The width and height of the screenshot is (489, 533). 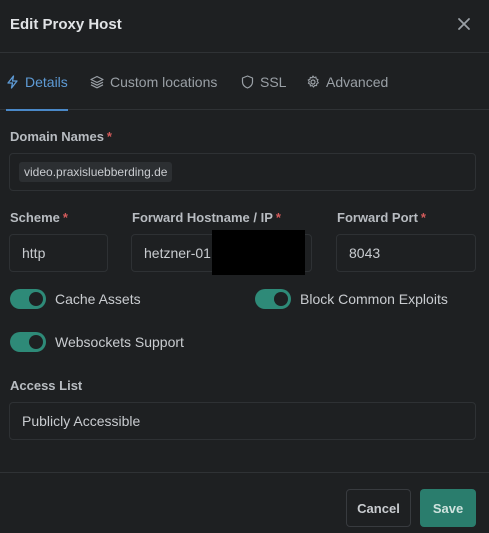 I want to click on domain-chip: video.praxisluebberding.de, so click(x=96, y=172).